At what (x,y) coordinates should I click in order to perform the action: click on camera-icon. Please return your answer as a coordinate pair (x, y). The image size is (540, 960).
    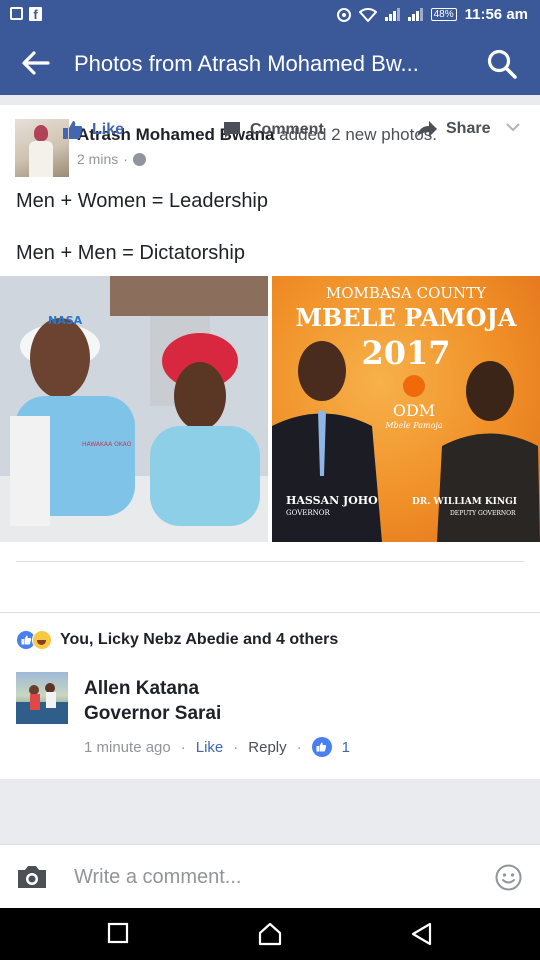
    Looking at the image, I should click on (32, 877).